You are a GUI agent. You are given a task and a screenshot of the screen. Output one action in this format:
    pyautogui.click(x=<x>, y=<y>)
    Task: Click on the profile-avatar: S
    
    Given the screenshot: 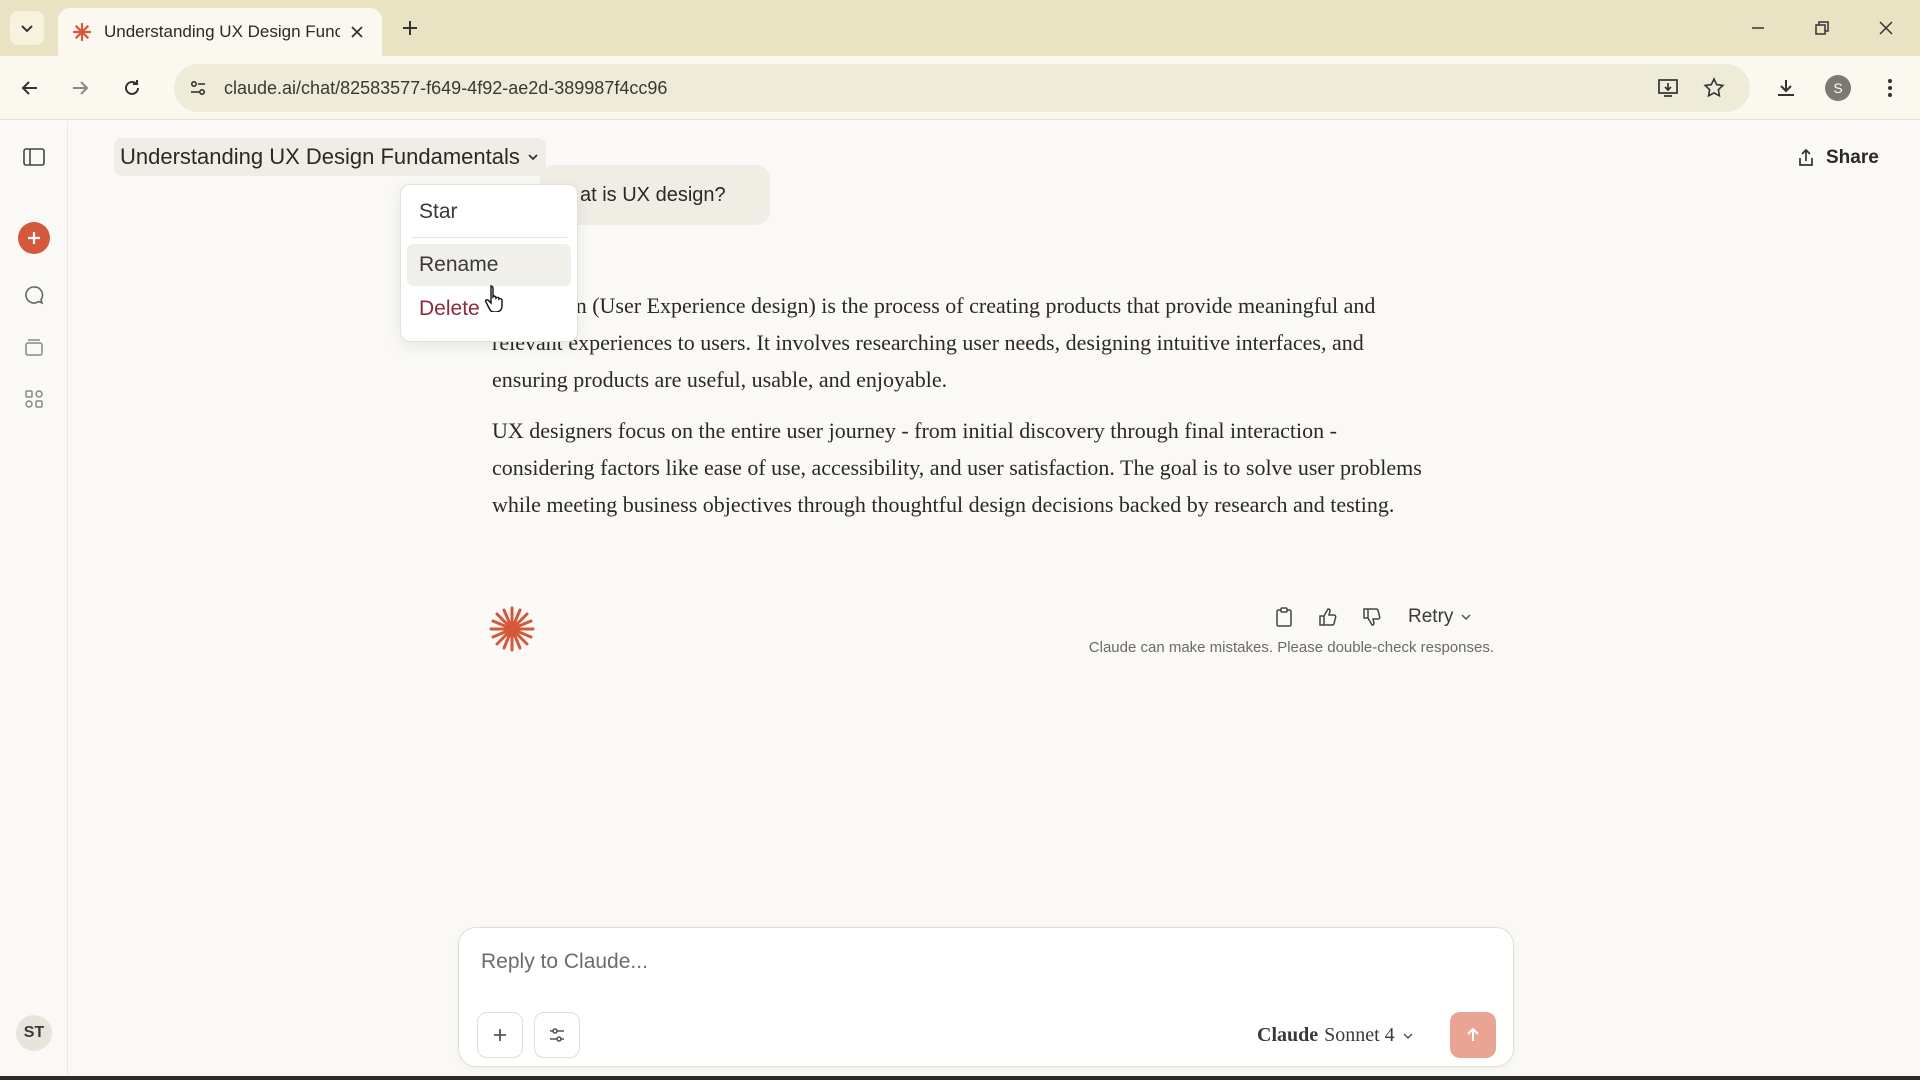 What is the action you would take?
    pyautogui.click(x=1838, y=88)
    